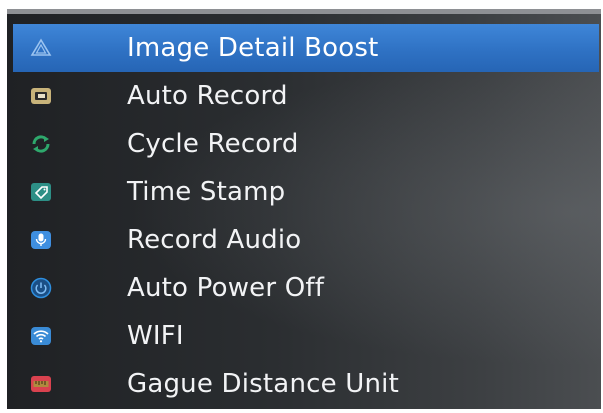 Image resolution: width=603 pixels, height=413 pixels. What do you see at coordinates (41, 240) in the screenshot?
I see `microphone-icon` at bounding box center [41, 240].